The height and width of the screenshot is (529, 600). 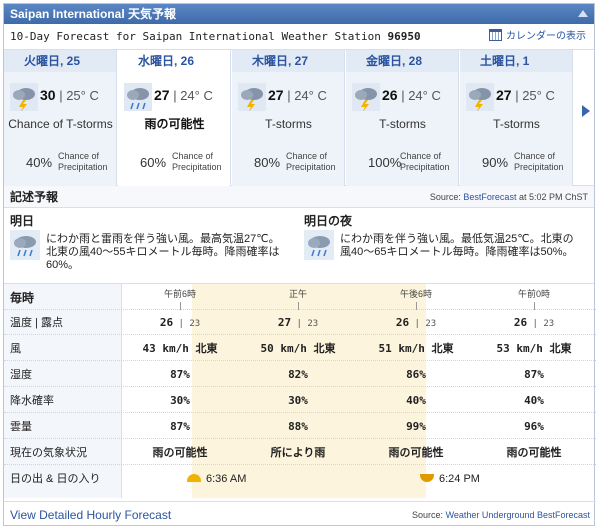 What do you see at coordinates (22, 298) in the screenshot?
I see `hourly-heading: 毎時` at bounding box center [22, 298].